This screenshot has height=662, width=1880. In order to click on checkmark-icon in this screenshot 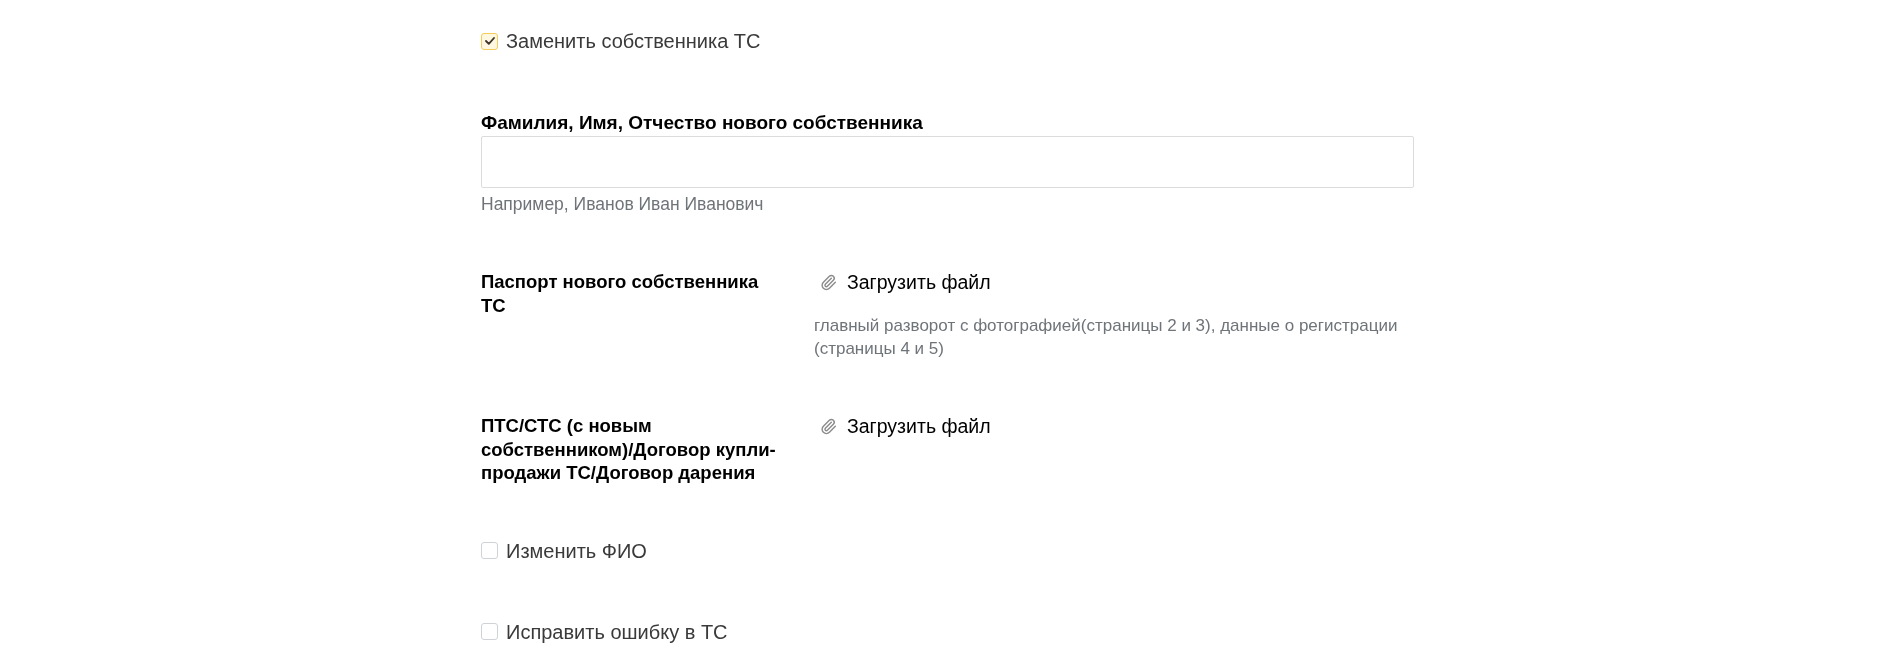, I will do `click(489, 41)`.